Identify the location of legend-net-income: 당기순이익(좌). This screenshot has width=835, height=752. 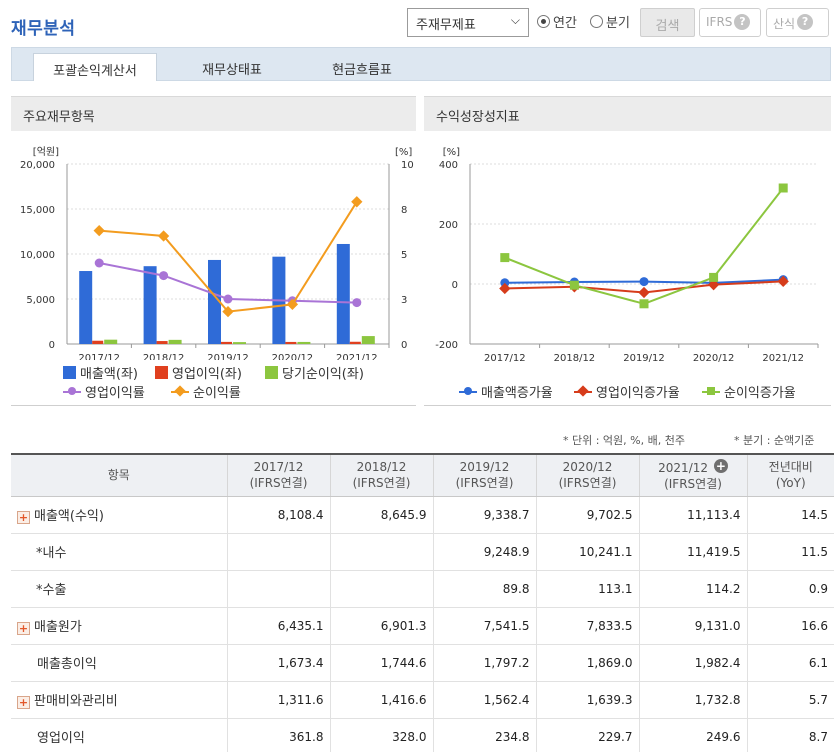
(314, 372).